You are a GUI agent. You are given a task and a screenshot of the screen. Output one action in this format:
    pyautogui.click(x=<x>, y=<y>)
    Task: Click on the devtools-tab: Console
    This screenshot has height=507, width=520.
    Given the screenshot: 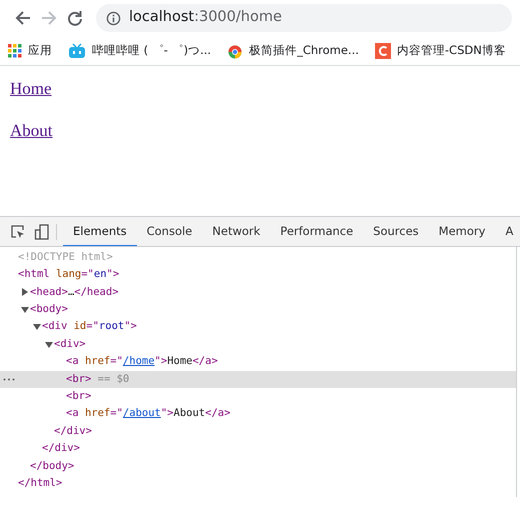 What is the action you would take?
    pyautogui.click(x=169, y=231)
    